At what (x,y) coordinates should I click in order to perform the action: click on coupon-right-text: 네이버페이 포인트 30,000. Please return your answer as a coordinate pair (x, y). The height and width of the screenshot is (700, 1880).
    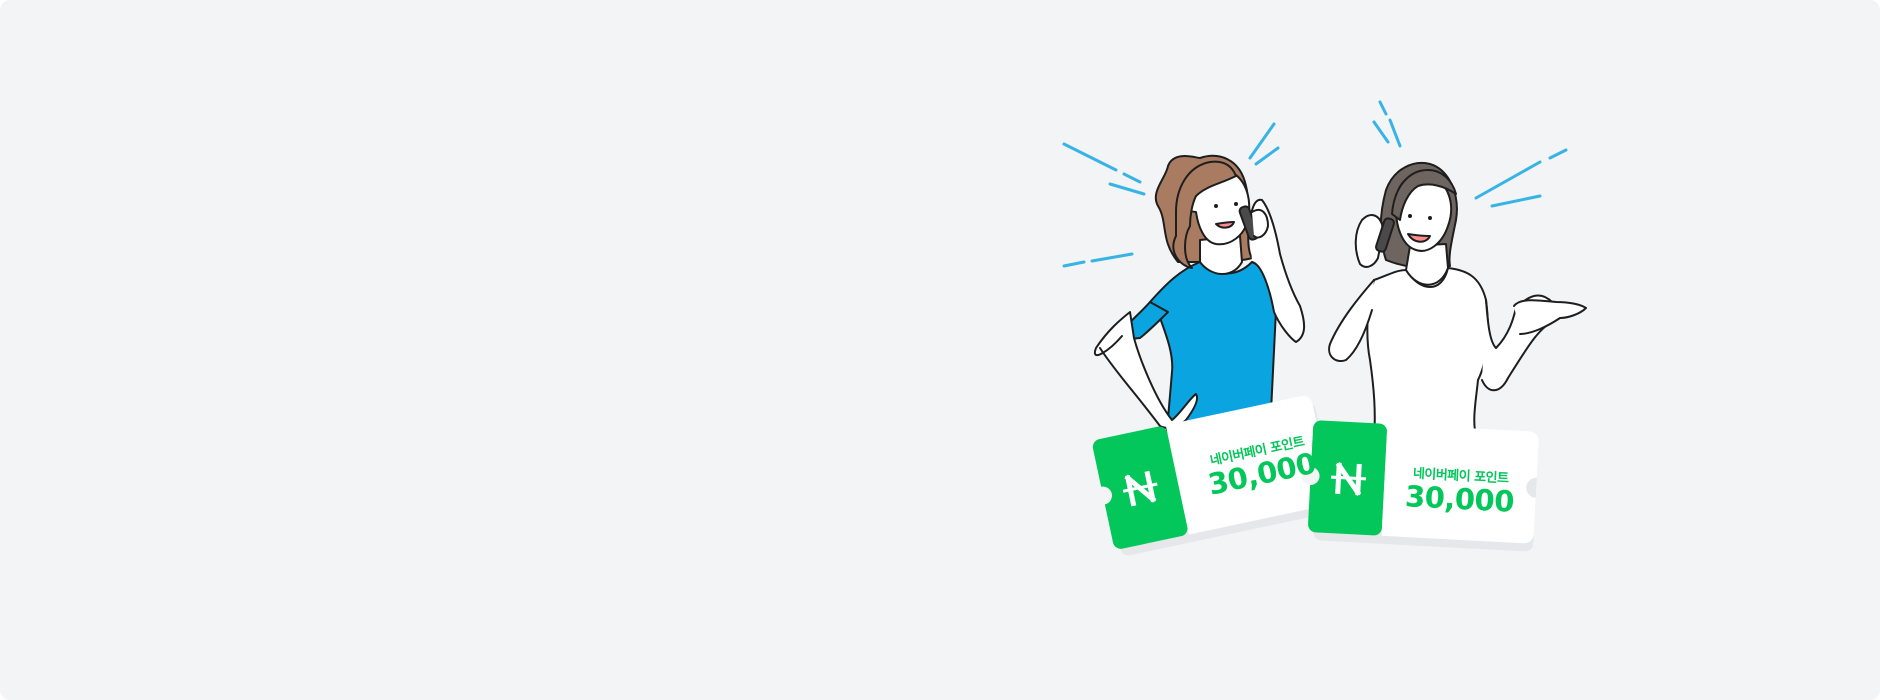
    Looking at the image, I should click on (1460, 490).